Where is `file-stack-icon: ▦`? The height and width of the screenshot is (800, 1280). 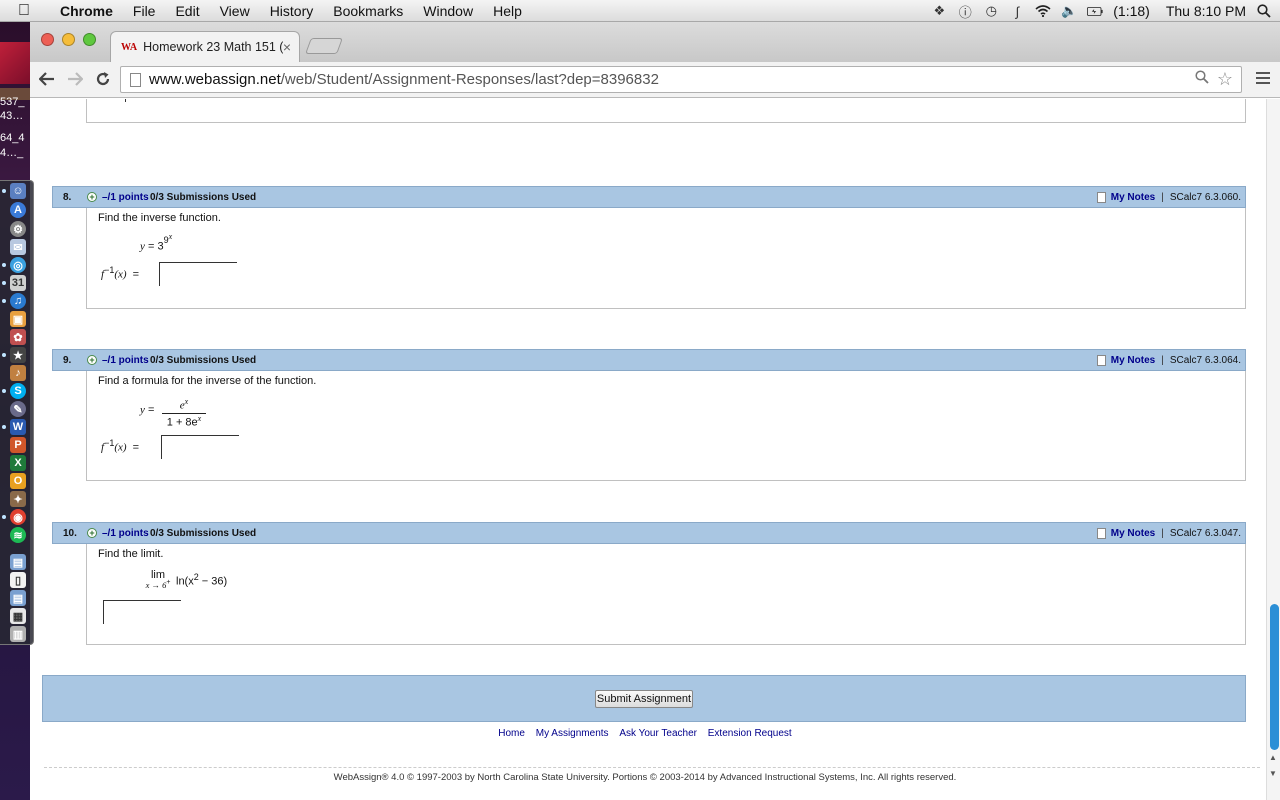
file-stack-icon: ▦ is located at coordinates (18, 616).